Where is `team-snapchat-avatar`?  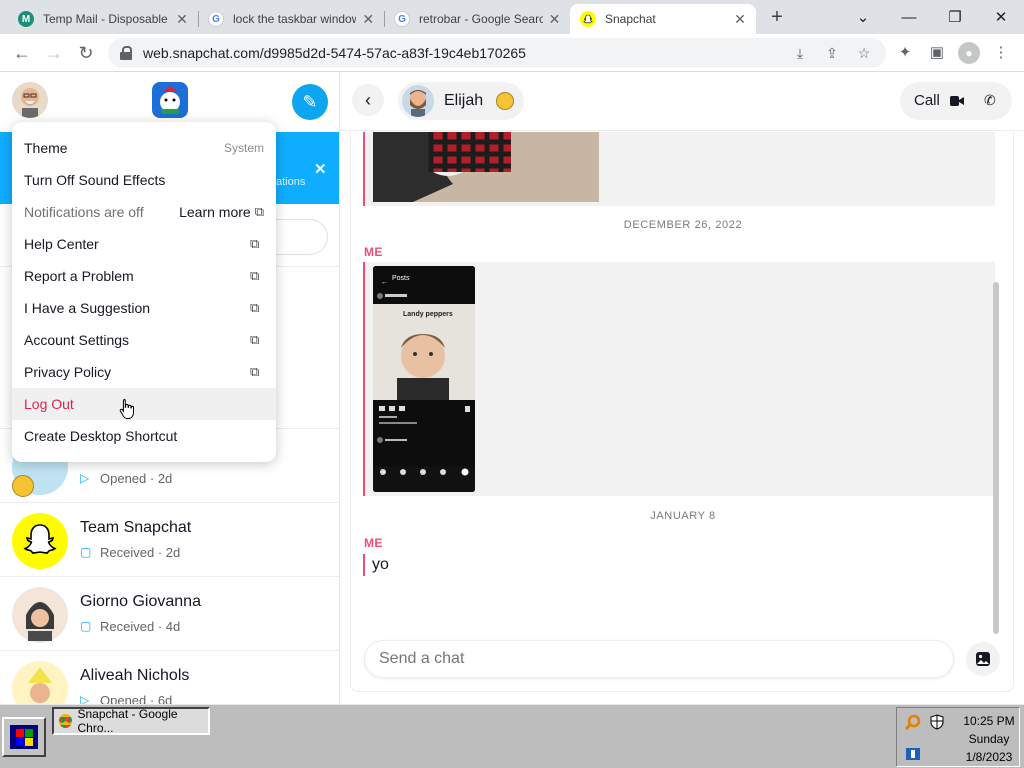 team-snapchat-avatar is located at coordinates (40, 541).